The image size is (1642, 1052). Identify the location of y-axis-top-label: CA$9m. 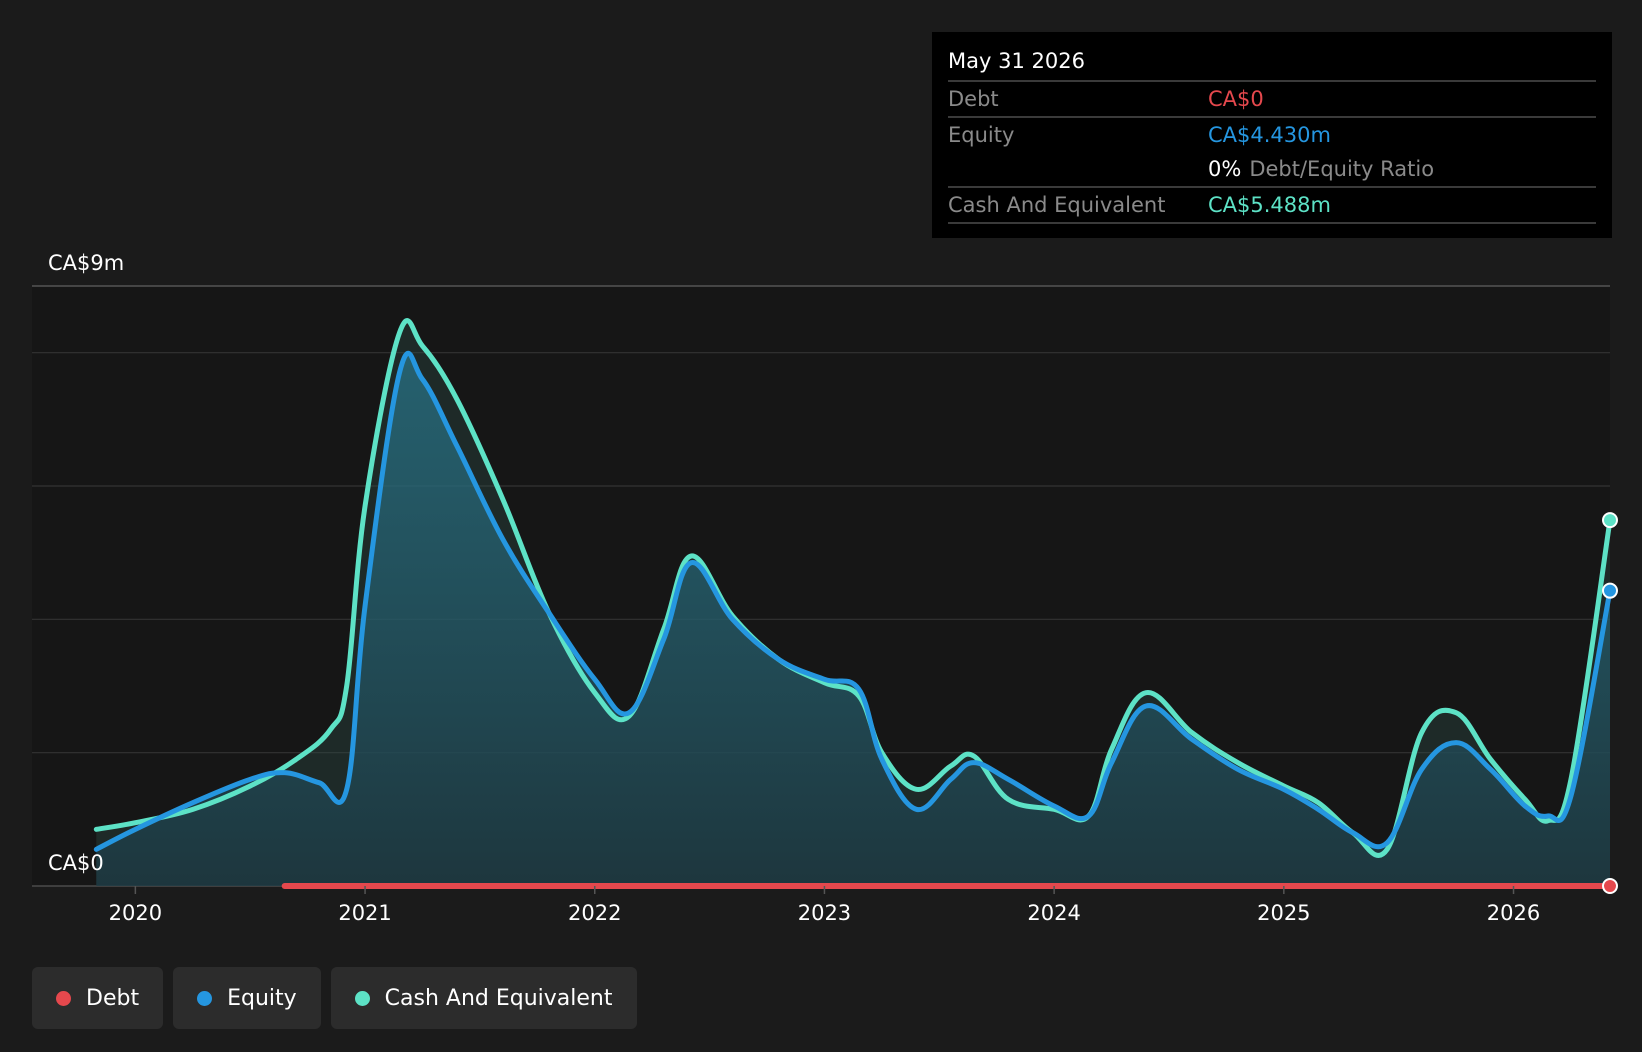
(86, 263).